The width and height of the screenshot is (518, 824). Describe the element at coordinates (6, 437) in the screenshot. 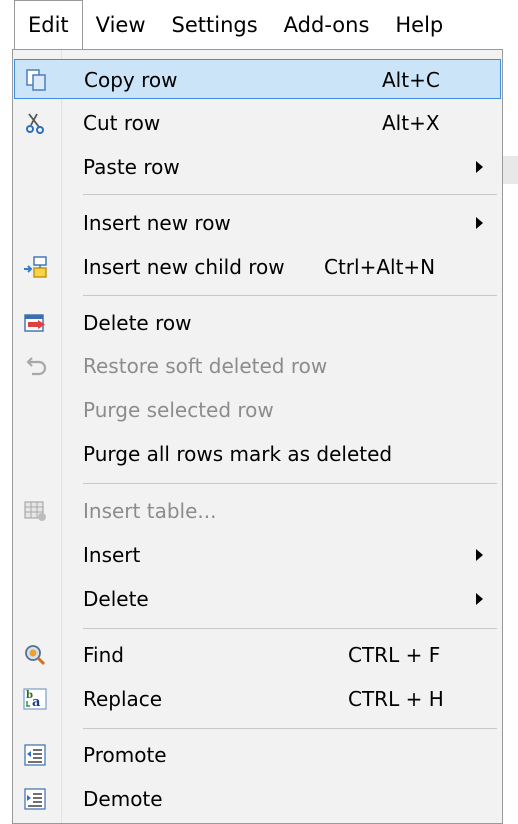

I see `background-window-edge` at that location.